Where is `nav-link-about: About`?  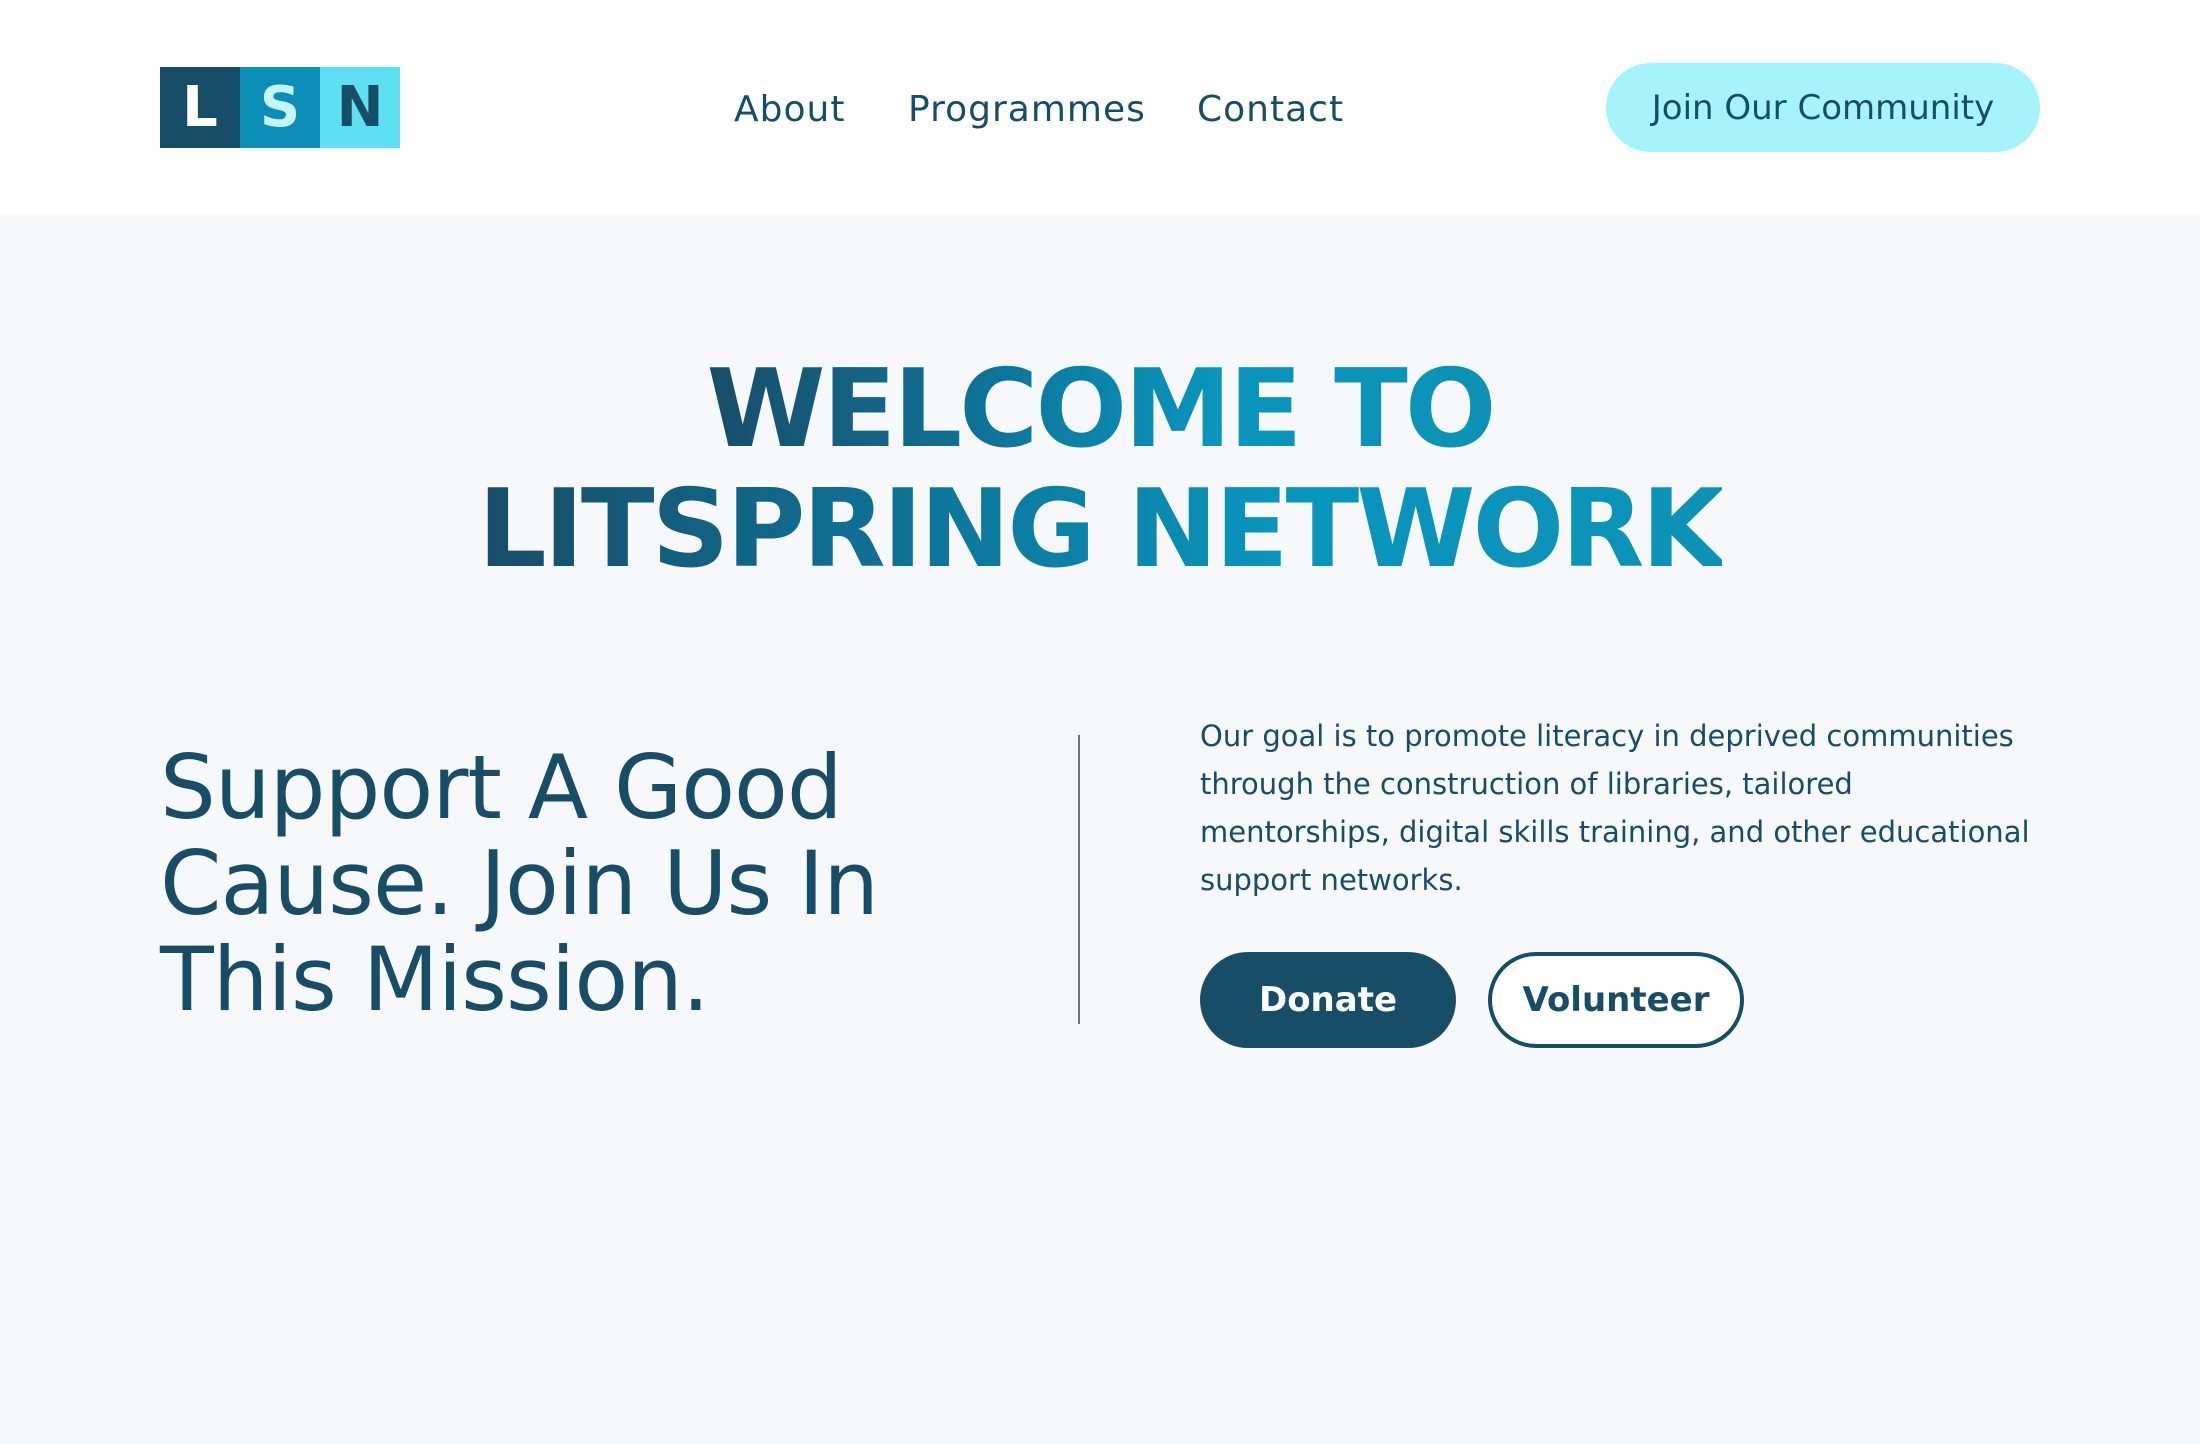
nav-link-about: About is located at coordinates (789, 110).